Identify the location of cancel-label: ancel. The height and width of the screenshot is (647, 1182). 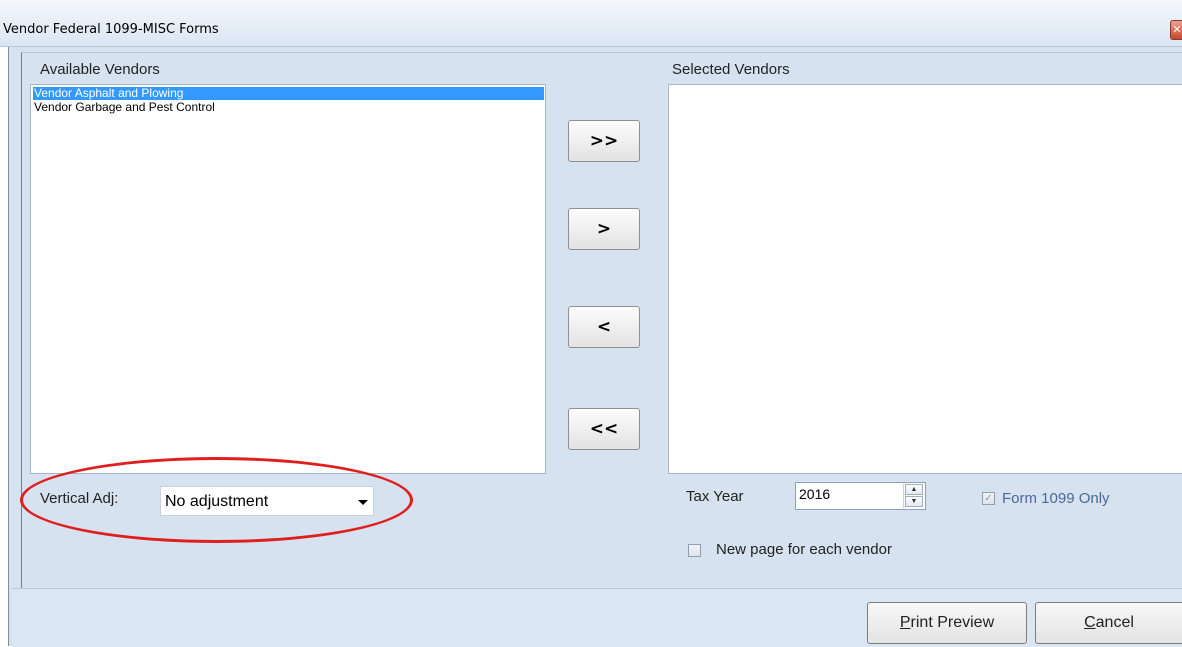
(1114, 622).